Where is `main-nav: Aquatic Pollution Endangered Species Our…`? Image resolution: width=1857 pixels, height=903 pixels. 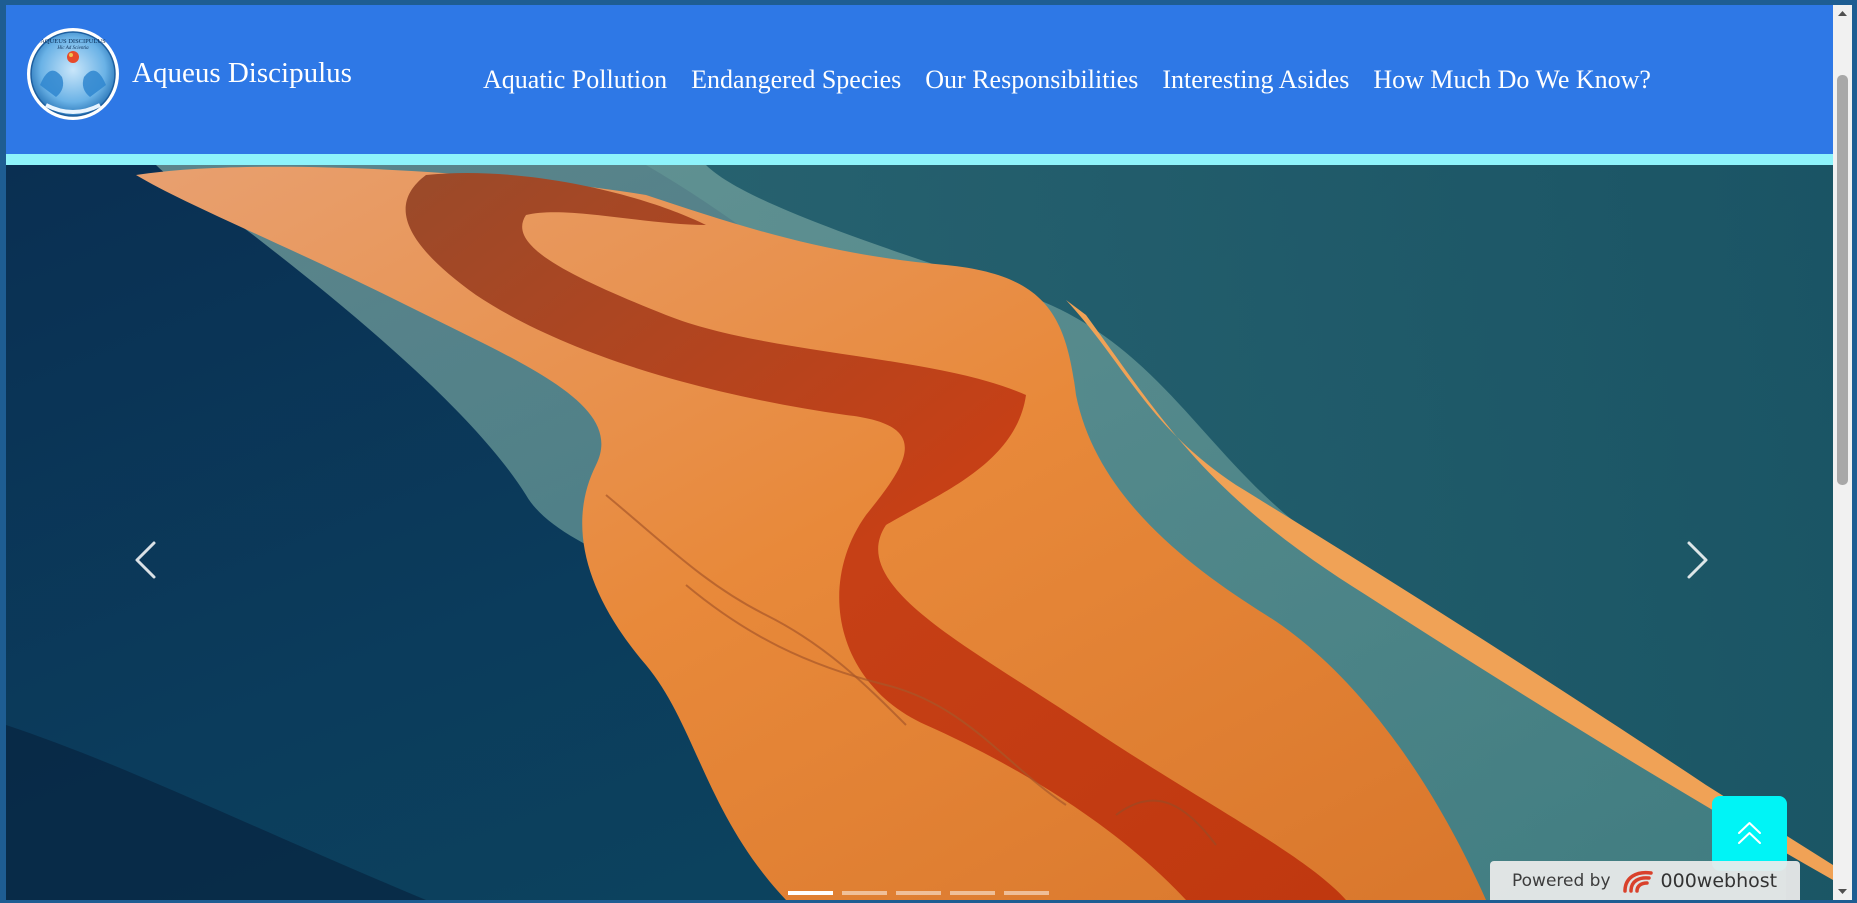 main-nav: Aquatic Pollution Endangered Species Our… is located at coordinates (1067, 80).